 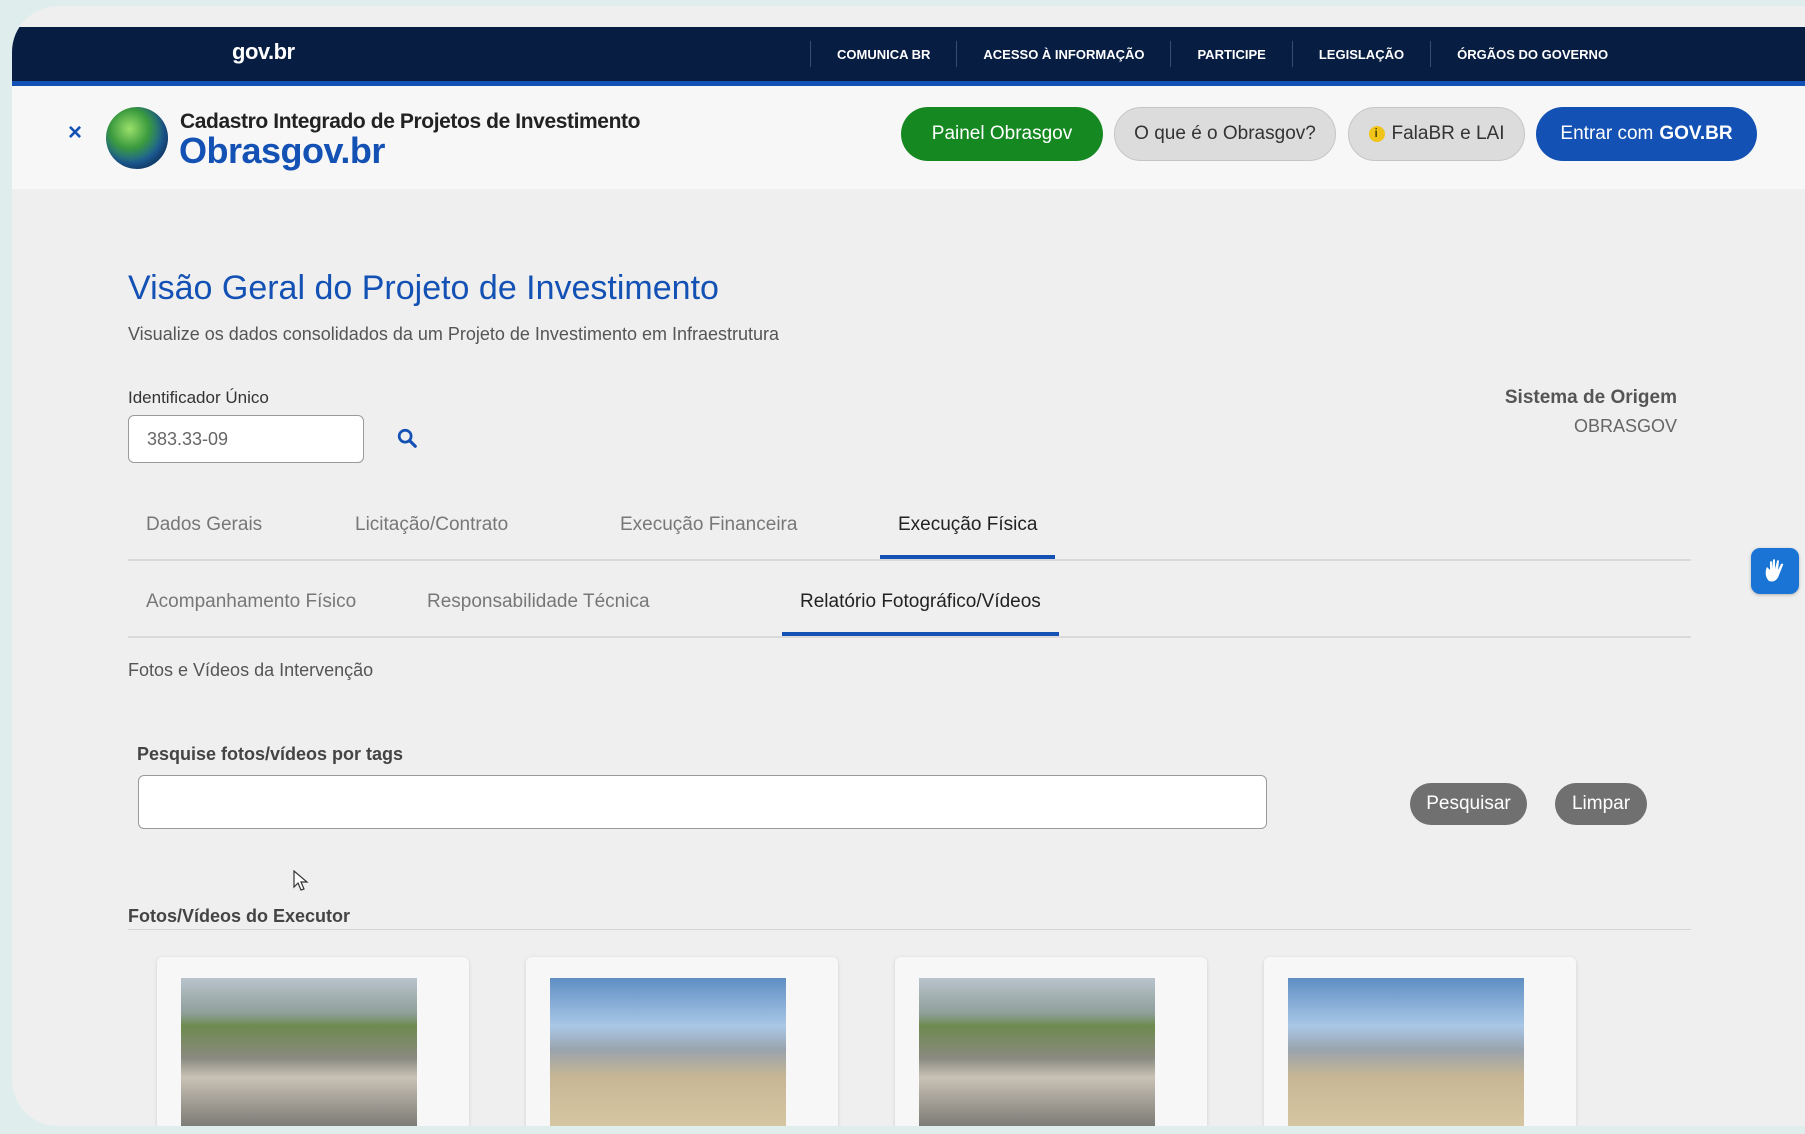 I want to click on tab-responsabilidade-tecnica: Responsabilidade Técnica, so click(x=538, y=607).